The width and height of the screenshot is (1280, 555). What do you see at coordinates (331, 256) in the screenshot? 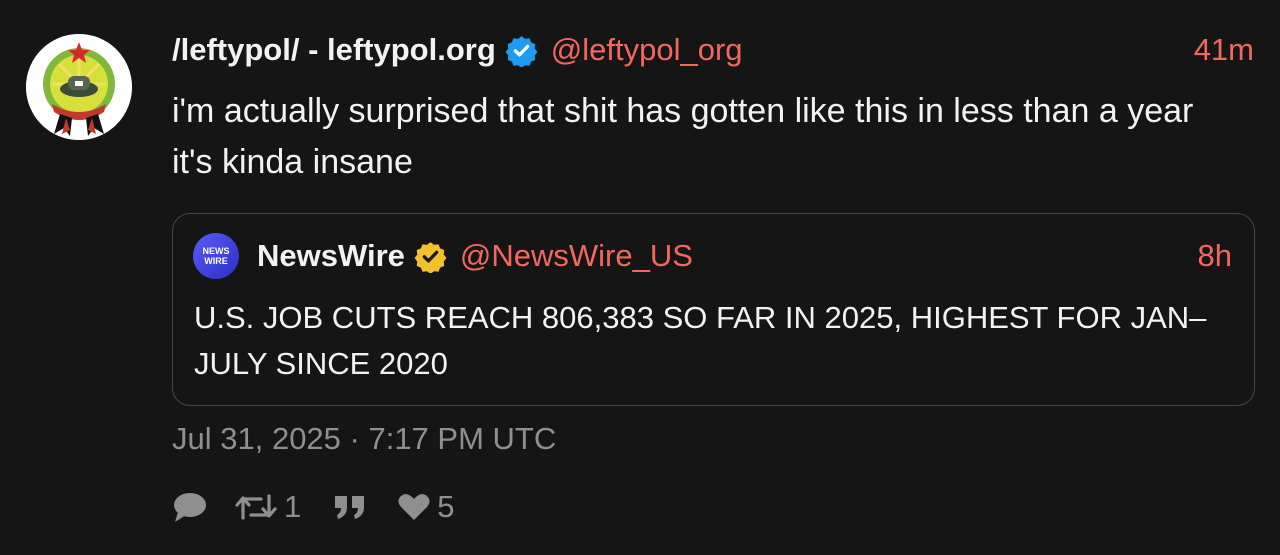
I see `quoted-author-display-name: NewsWire` at bounding box center [331, 256].